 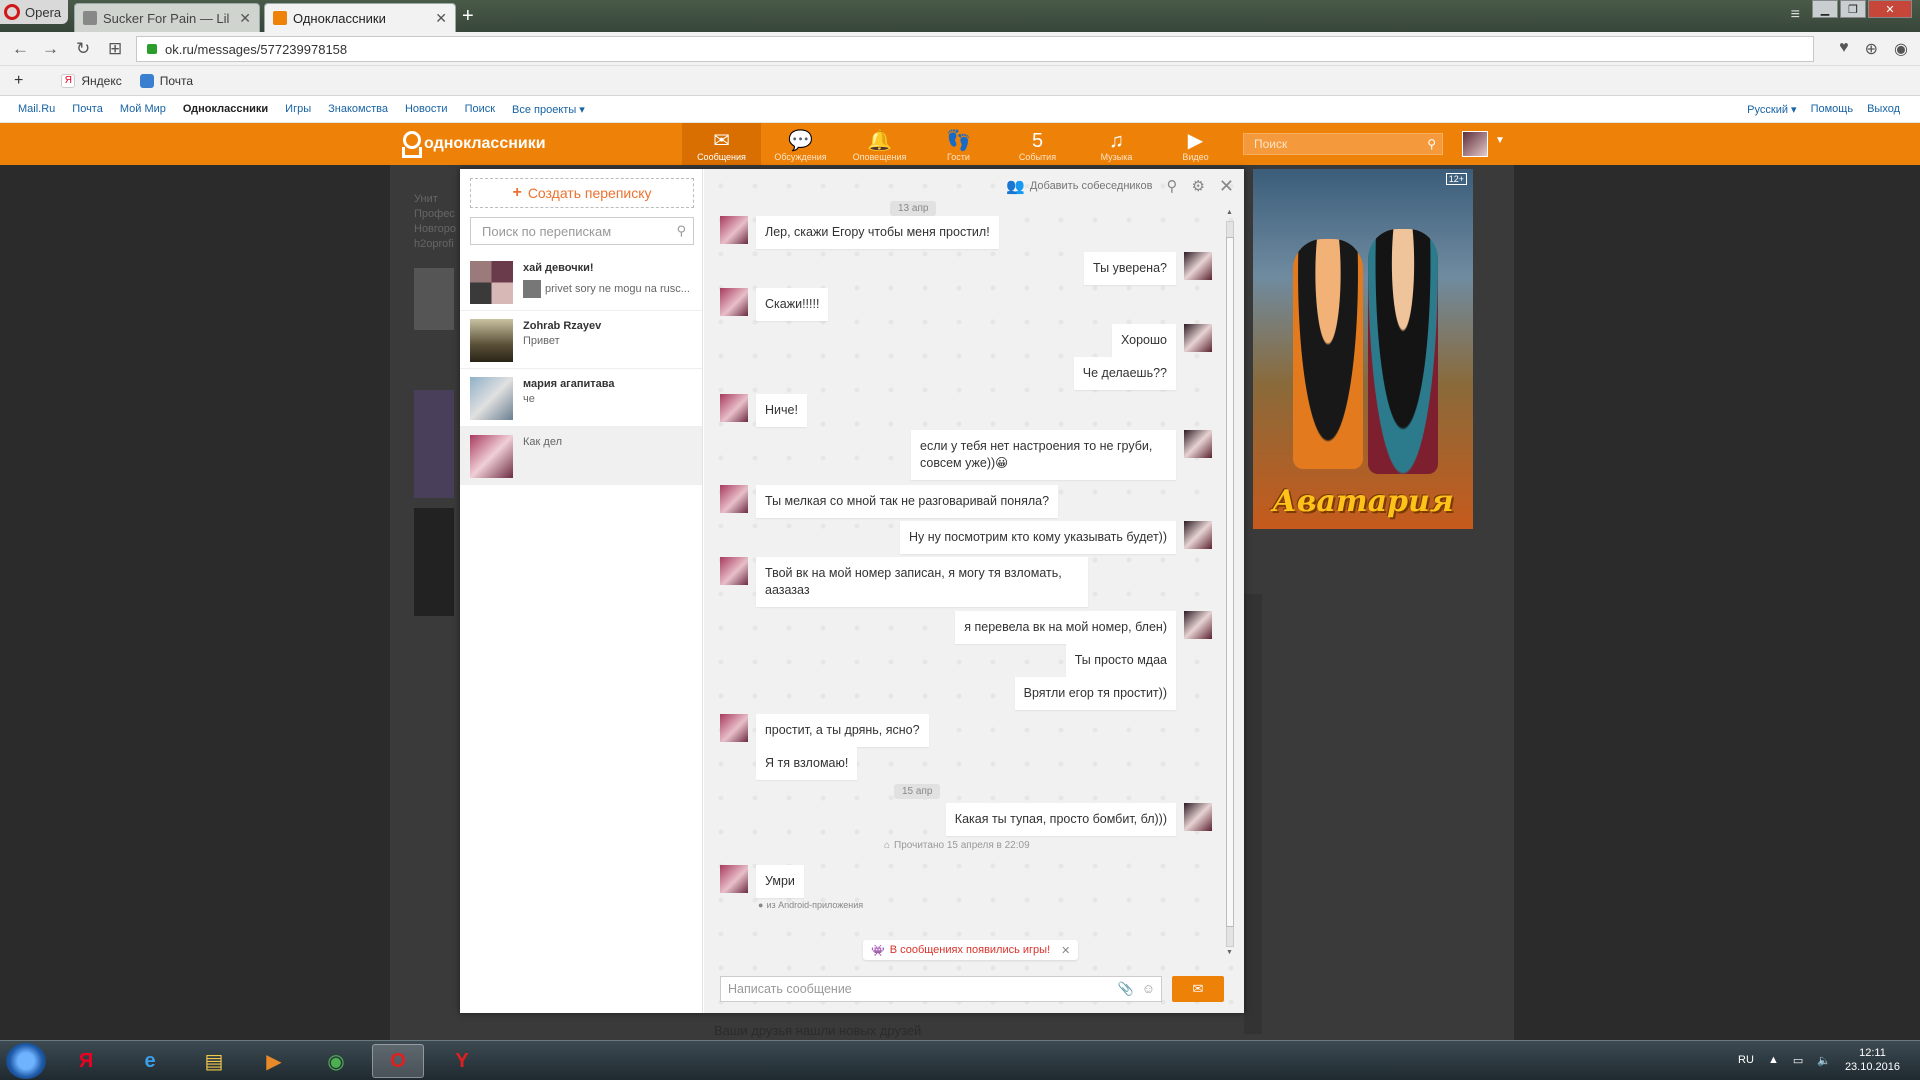 I want to click on message-bubble: Че делаешь??, so click(x=1124, y=373).